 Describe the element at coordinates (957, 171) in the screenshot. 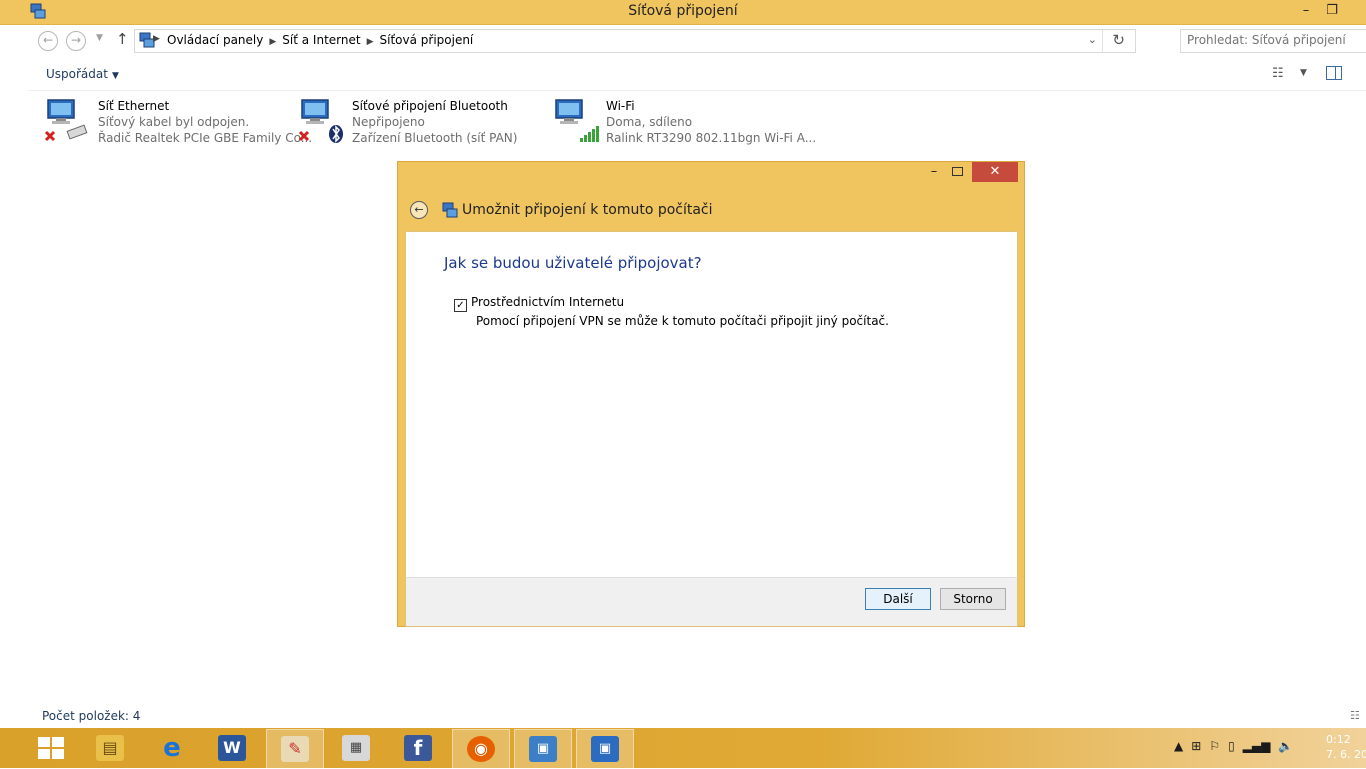

I see `dialog-maximize-button` at that location.